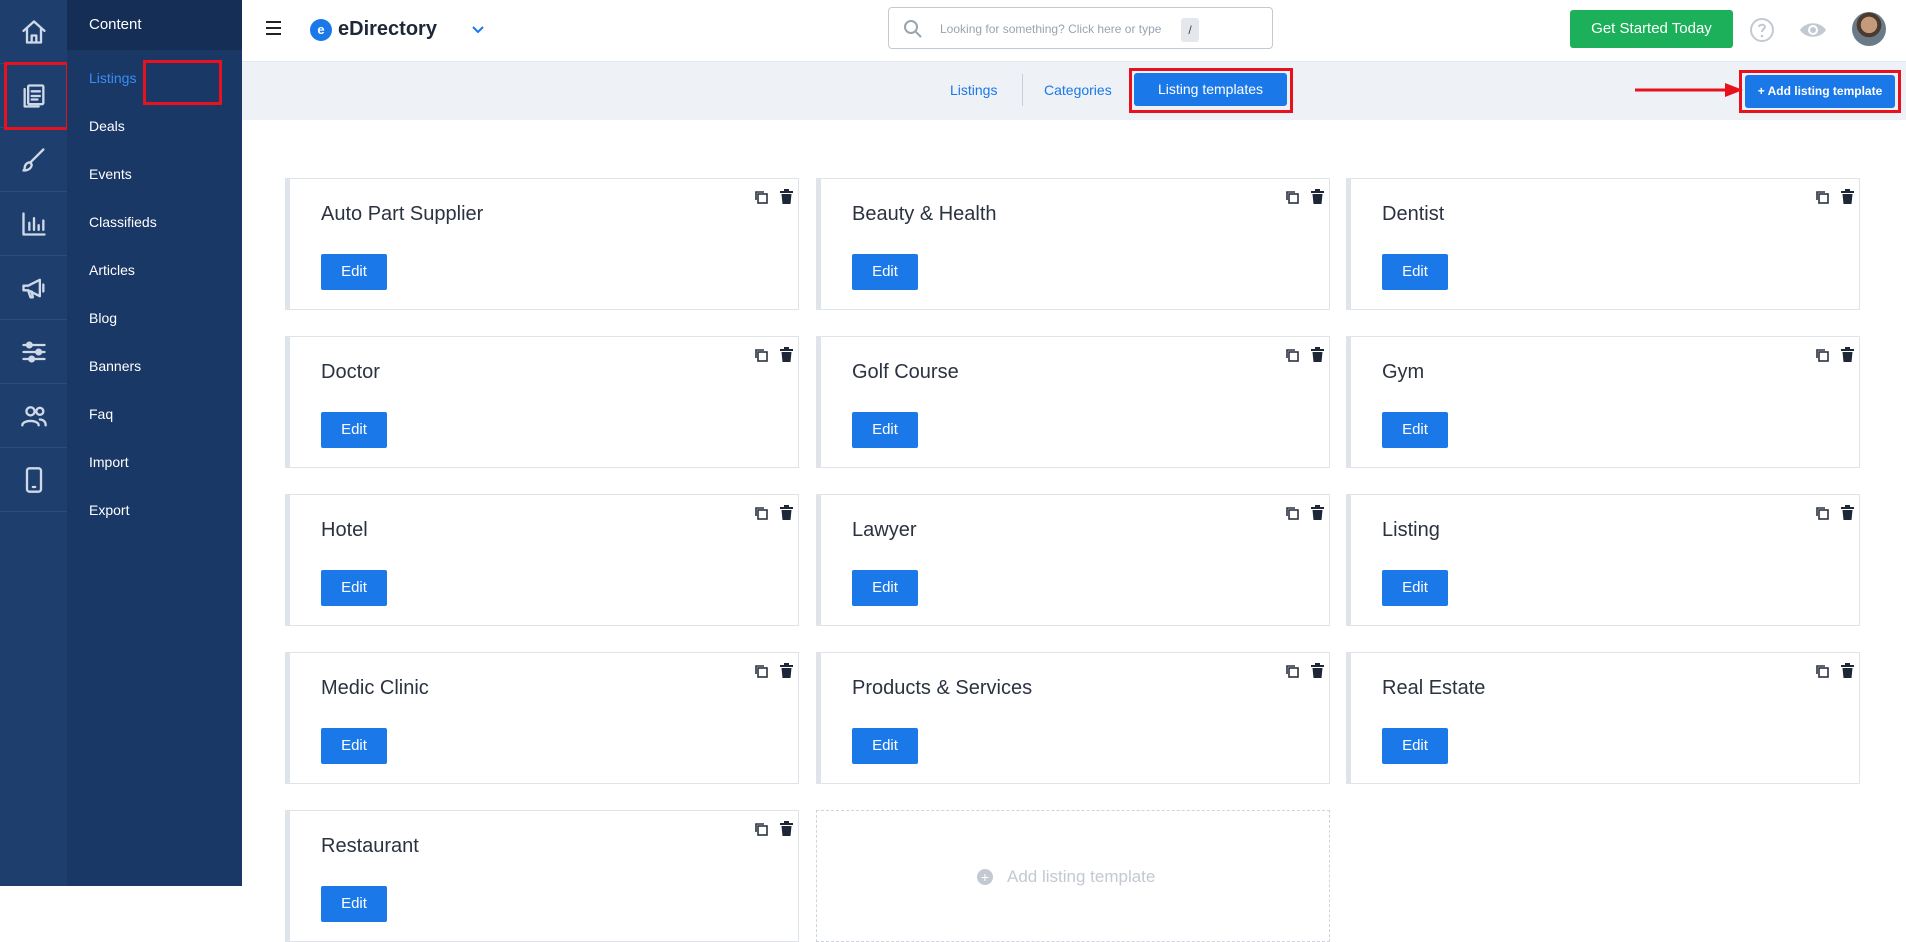 This screenshot has height=942, width=1906. I want to click on subnav-item-faq: Faq, so click(101, 414).